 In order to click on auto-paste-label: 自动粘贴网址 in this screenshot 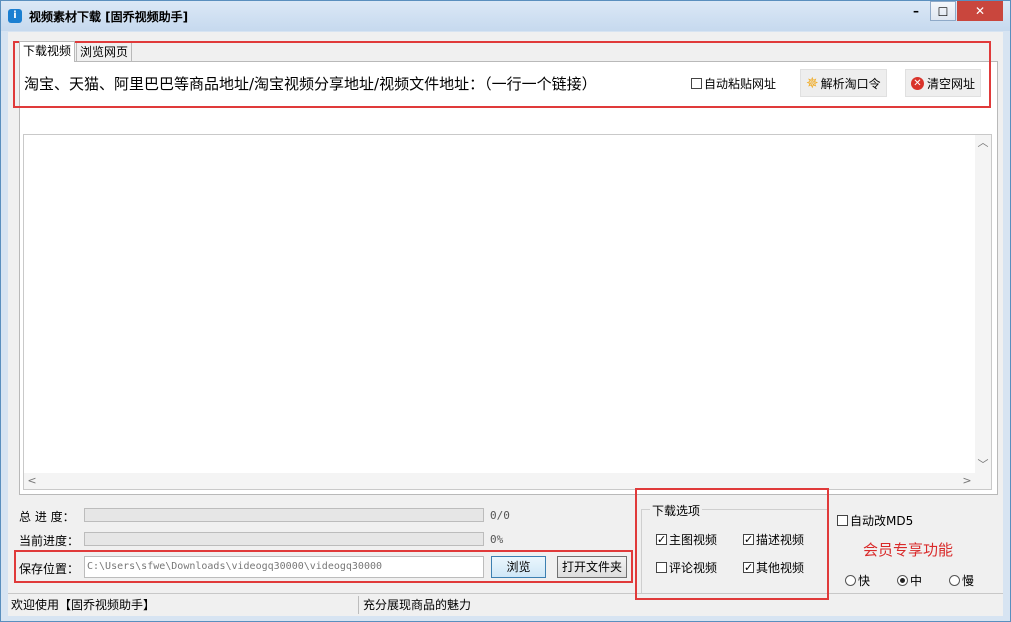, I will do `click(740, 84)`.